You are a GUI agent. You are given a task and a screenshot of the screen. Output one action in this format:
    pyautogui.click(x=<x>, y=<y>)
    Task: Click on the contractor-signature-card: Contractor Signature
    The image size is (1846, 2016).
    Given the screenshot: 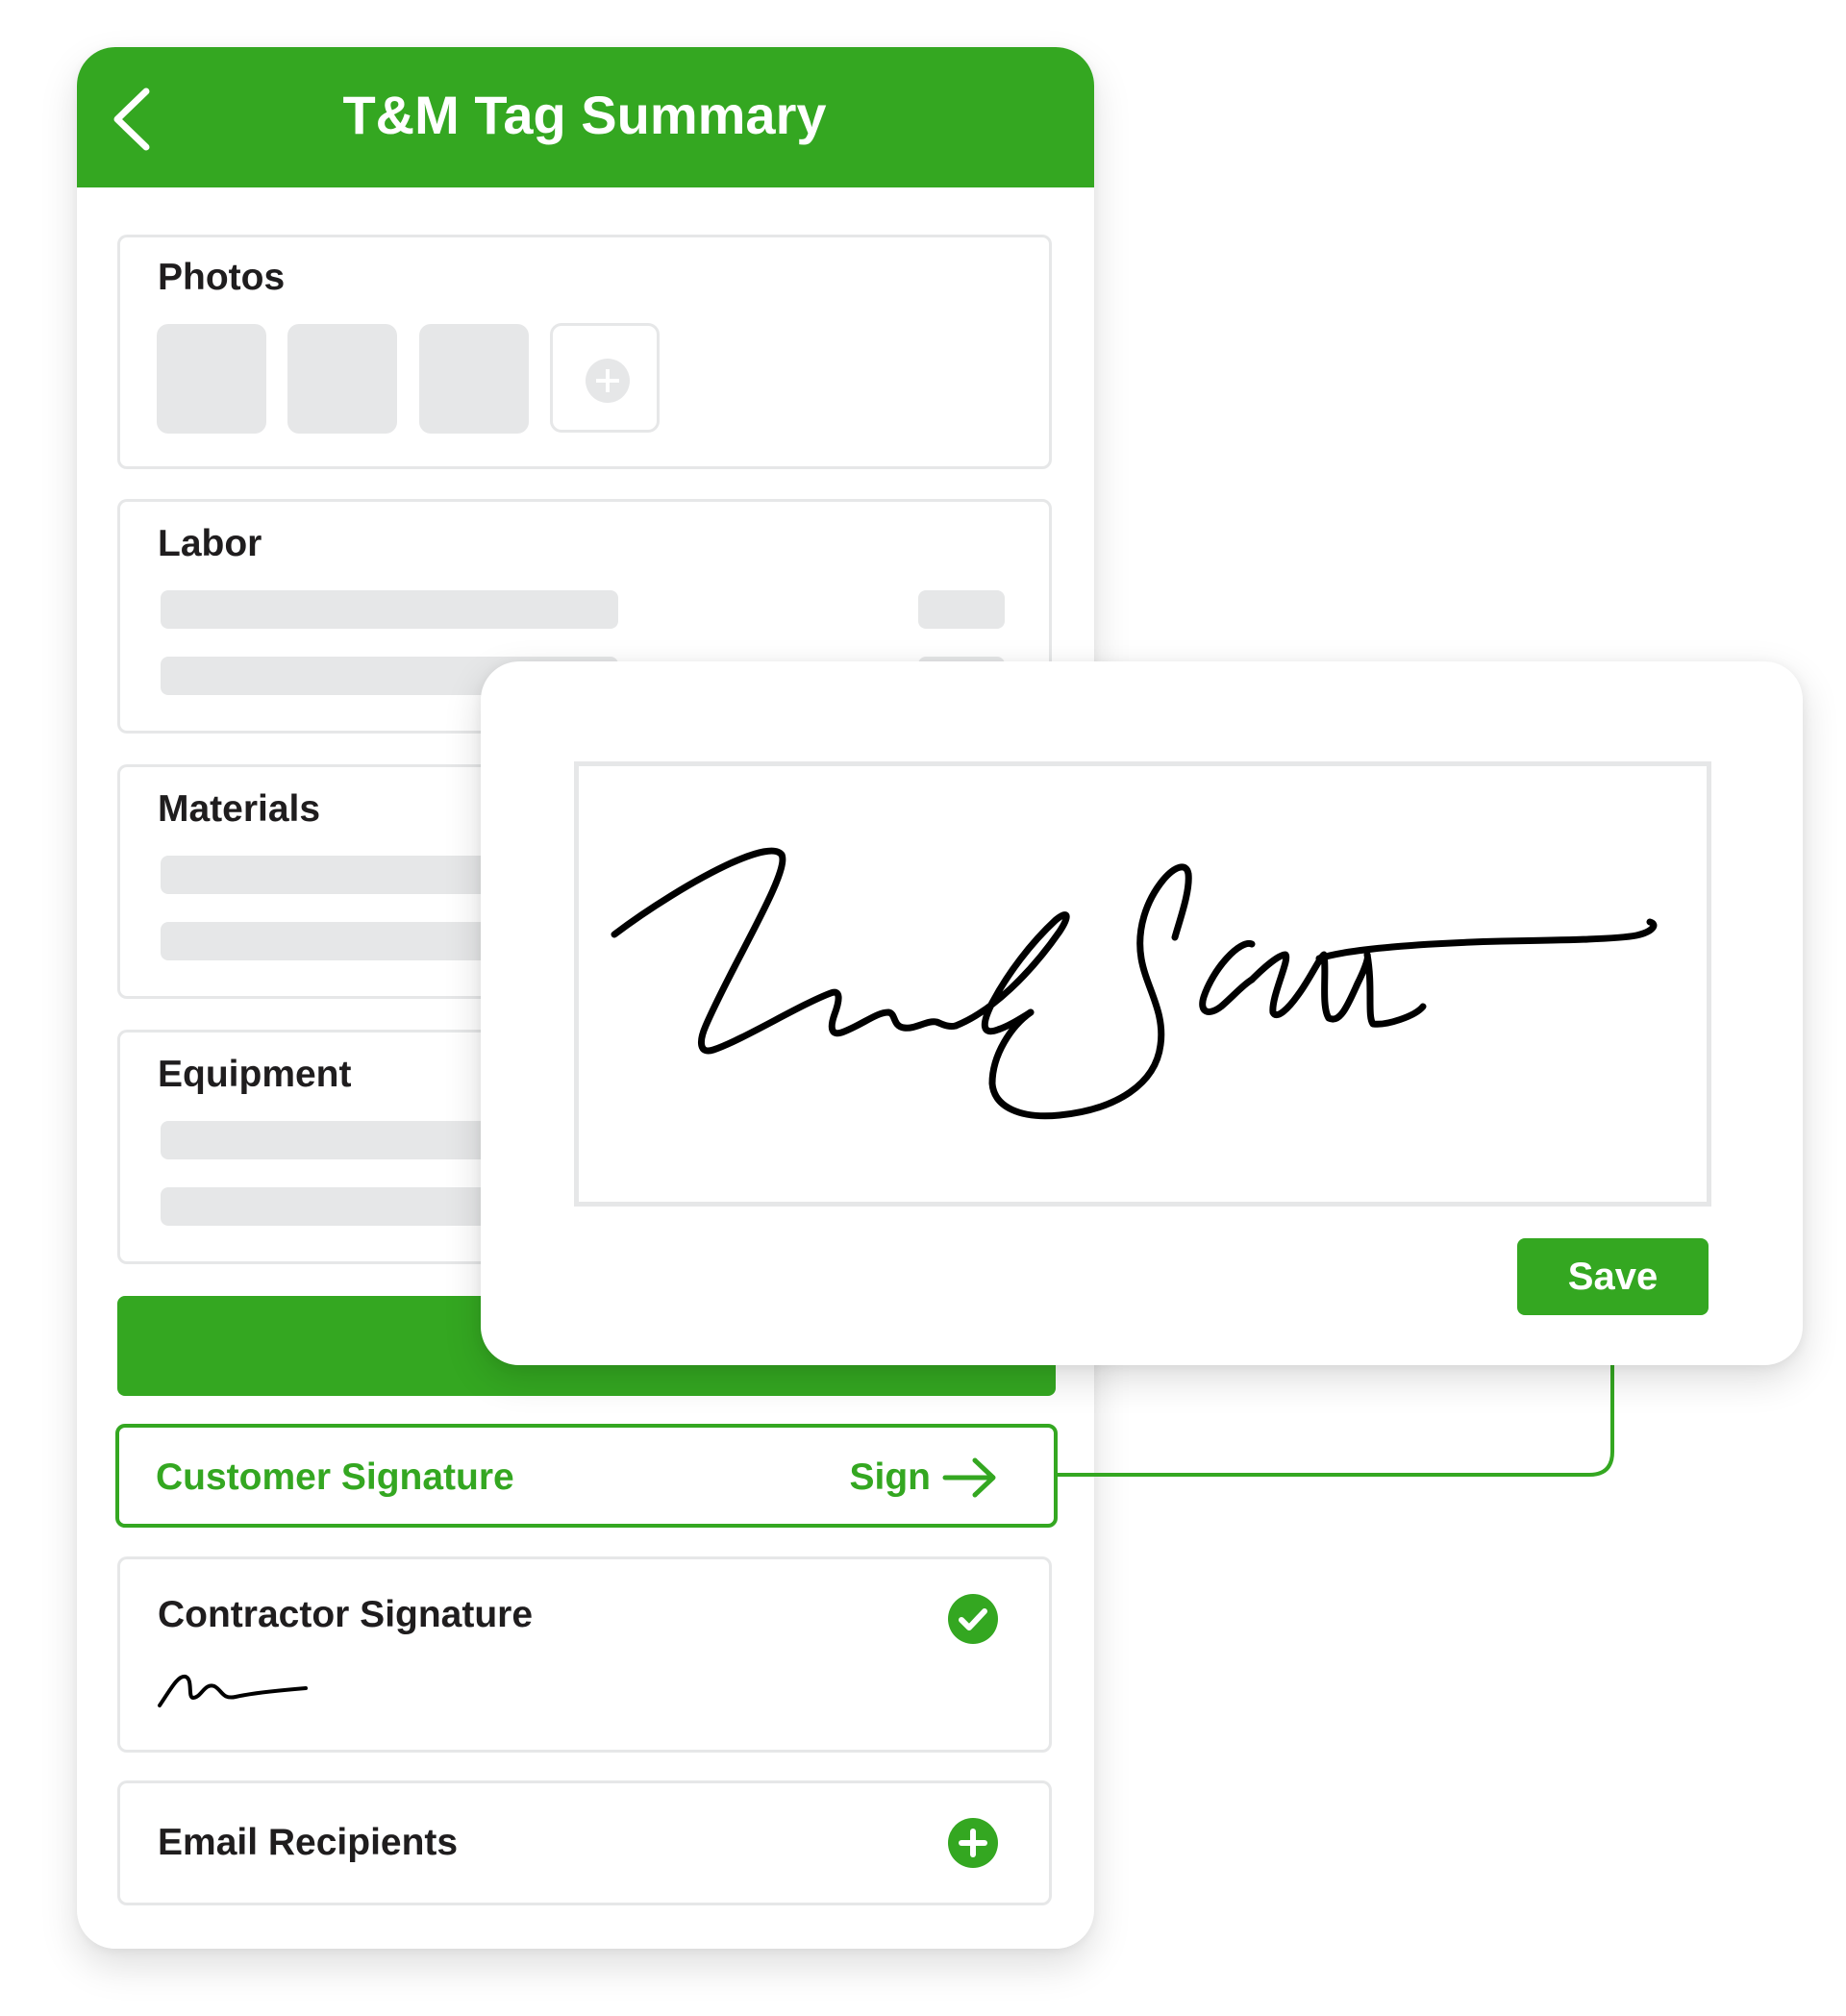 What is the action you would take?
    pyautogui.click(x=584, y=1654)
    